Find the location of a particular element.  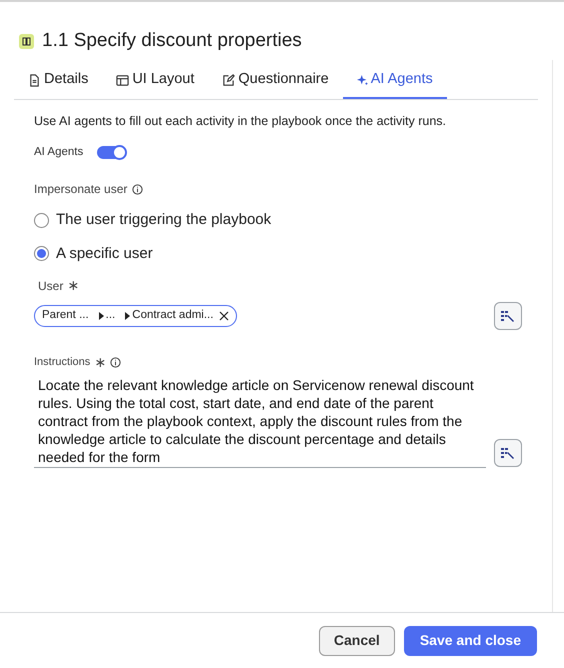

cancel-button: Cancel is located at coordinates (356, 641).